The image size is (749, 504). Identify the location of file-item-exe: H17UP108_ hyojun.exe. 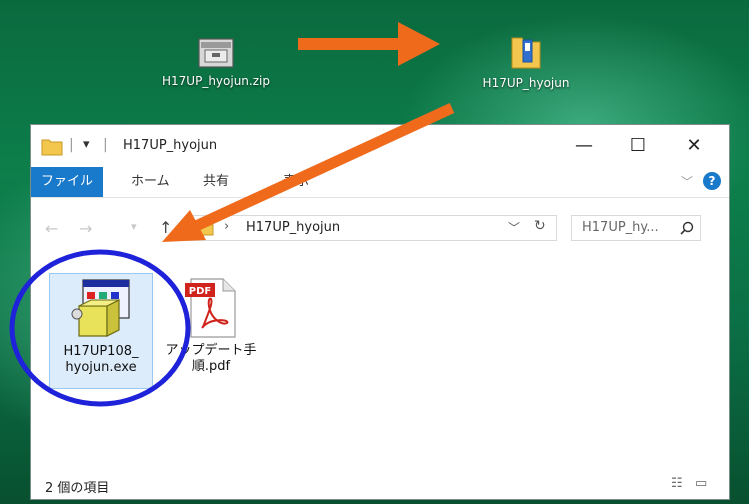
(101, 331).